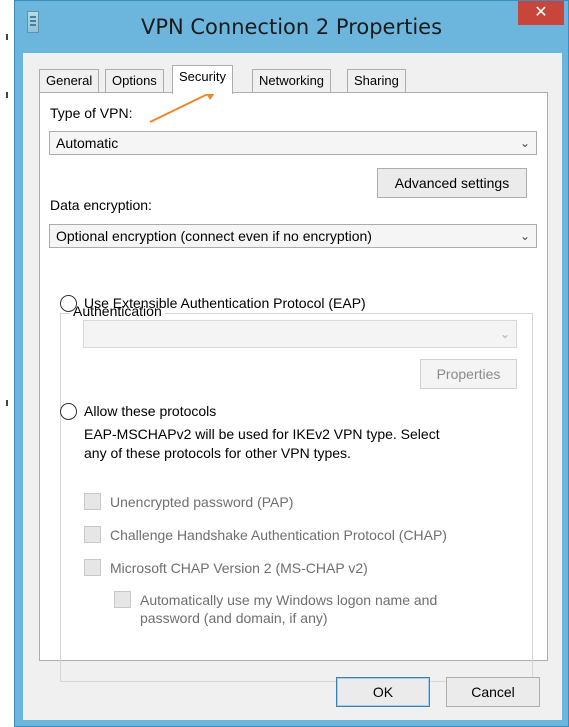  Describe the element at coordinates (91, 113) in the screenshot. I see `vpn-type-label: Type of VPN:` at that location.